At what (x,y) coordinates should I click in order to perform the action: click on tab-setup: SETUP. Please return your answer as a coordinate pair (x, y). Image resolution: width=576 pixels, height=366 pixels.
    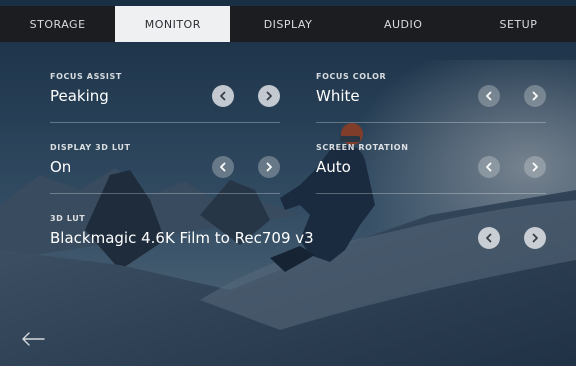
    Looking at the image, I should click on (518, 24).